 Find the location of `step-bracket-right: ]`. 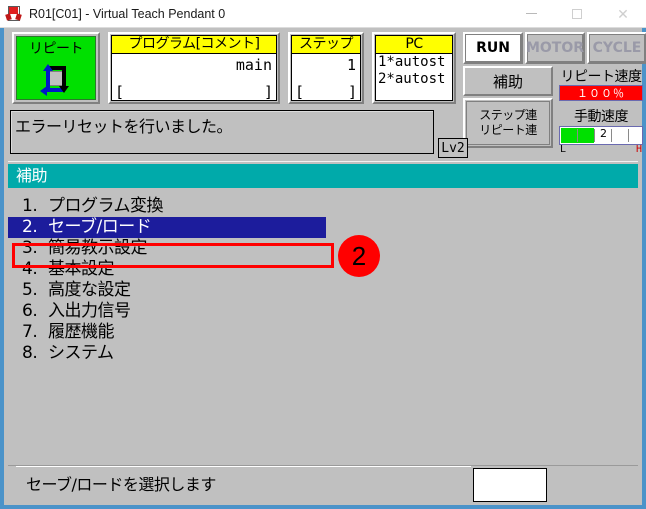

step-bracket-right: ] is located at coordinates (352, 92).